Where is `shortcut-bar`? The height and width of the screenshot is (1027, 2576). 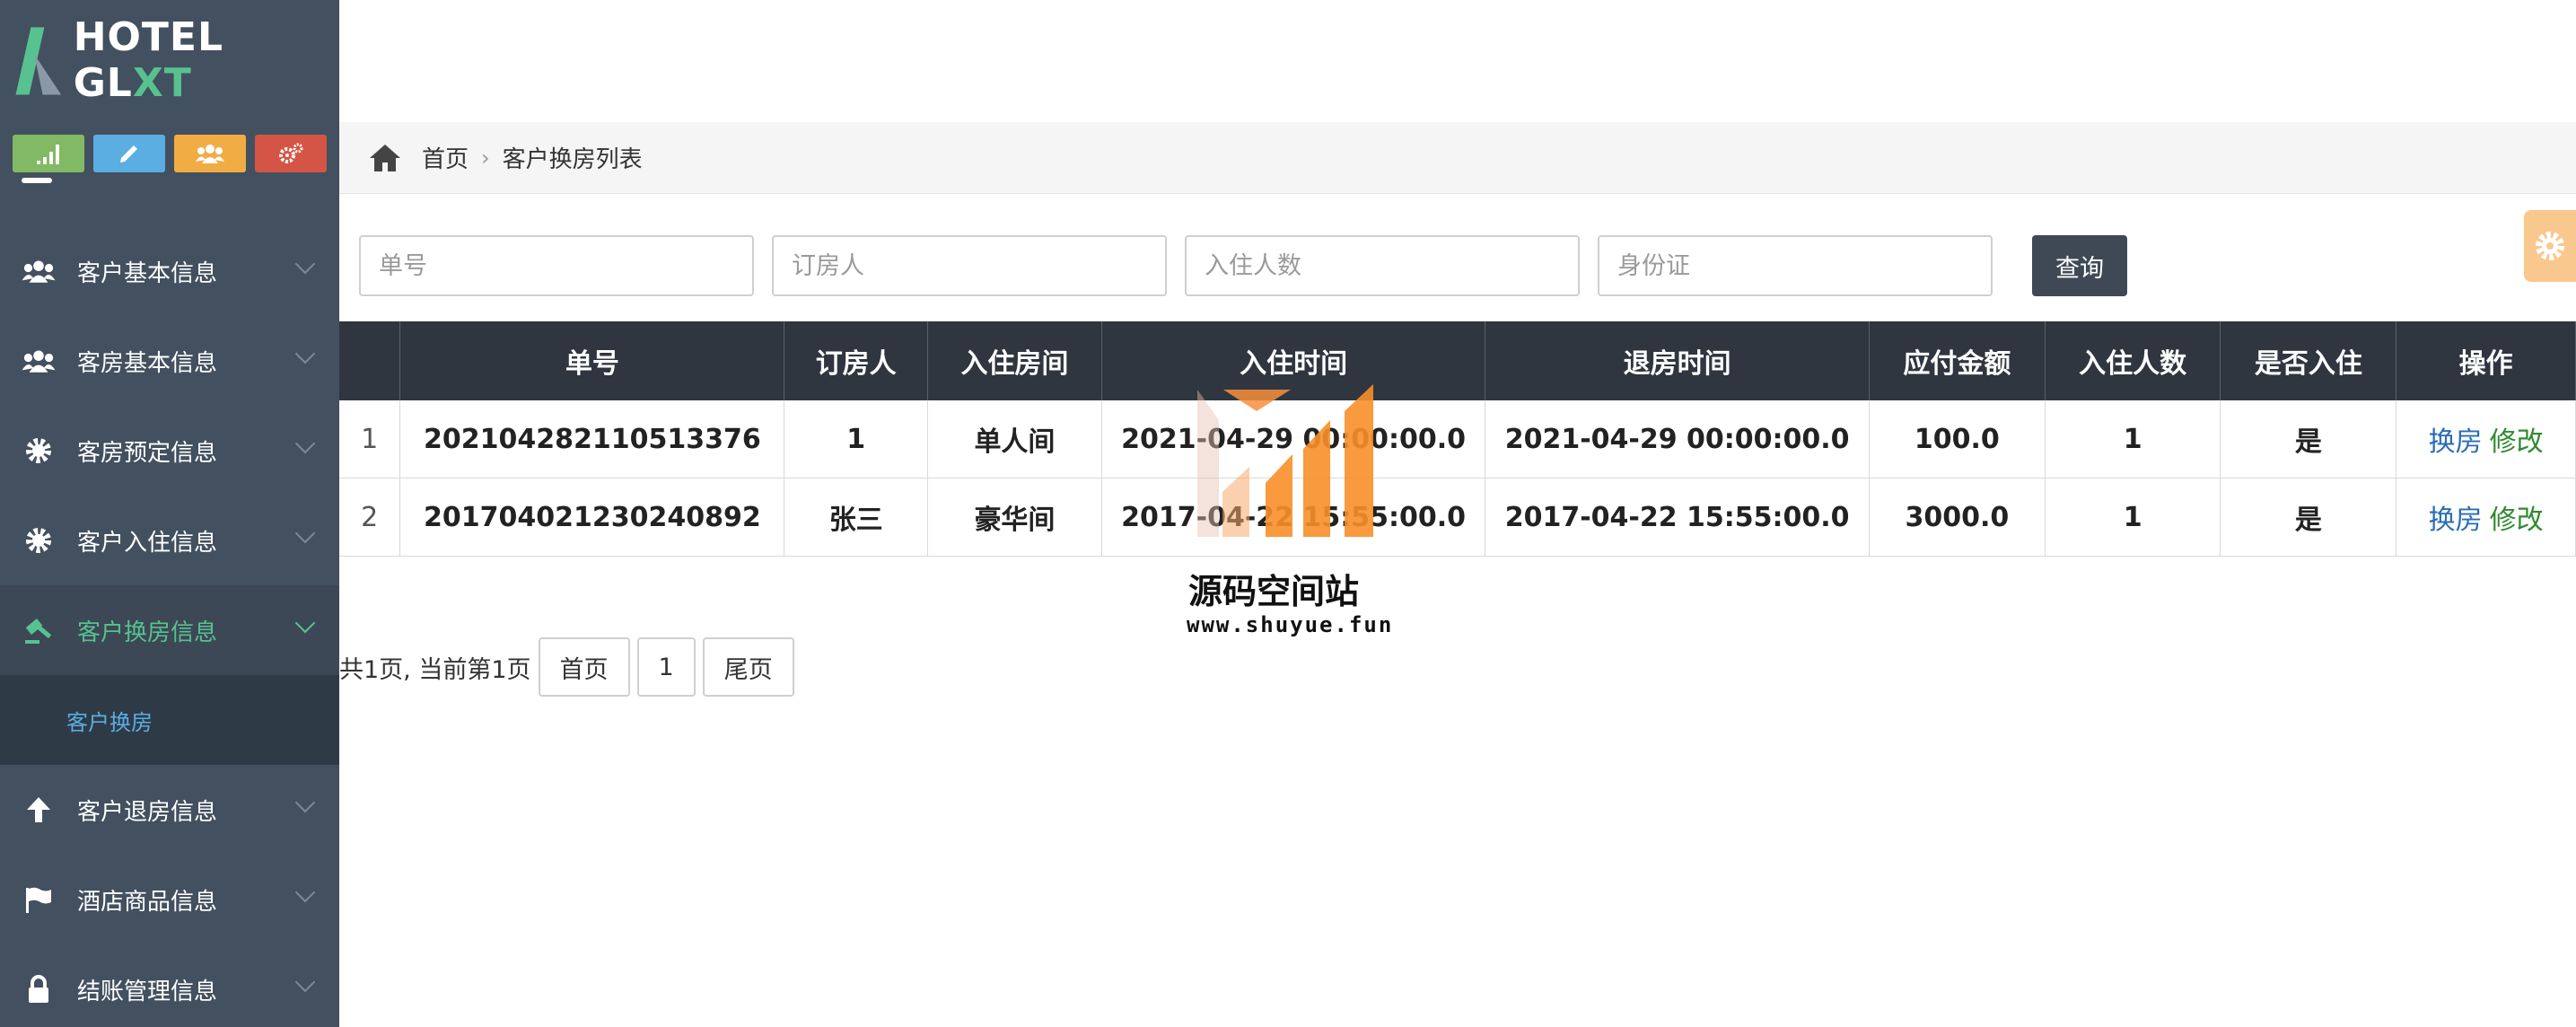 shortcut-bar is located at coordinates (169, 149).